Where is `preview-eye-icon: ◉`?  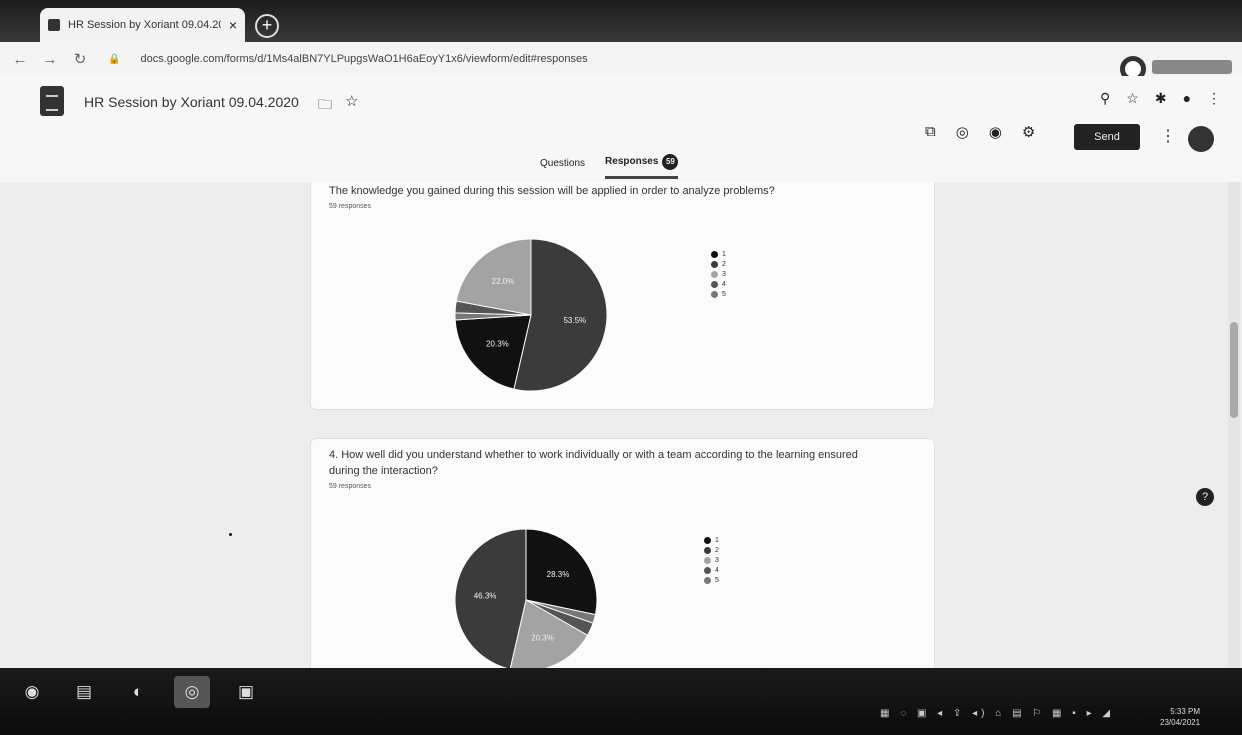 preview-eye-icon: ◉ is located at coordinates (995, 132).